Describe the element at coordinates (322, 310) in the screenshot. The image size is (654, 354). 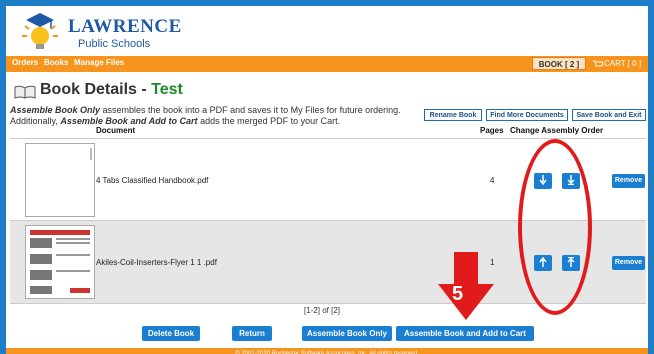
I see `pagination-info: [1-2] of [2]` at that location.